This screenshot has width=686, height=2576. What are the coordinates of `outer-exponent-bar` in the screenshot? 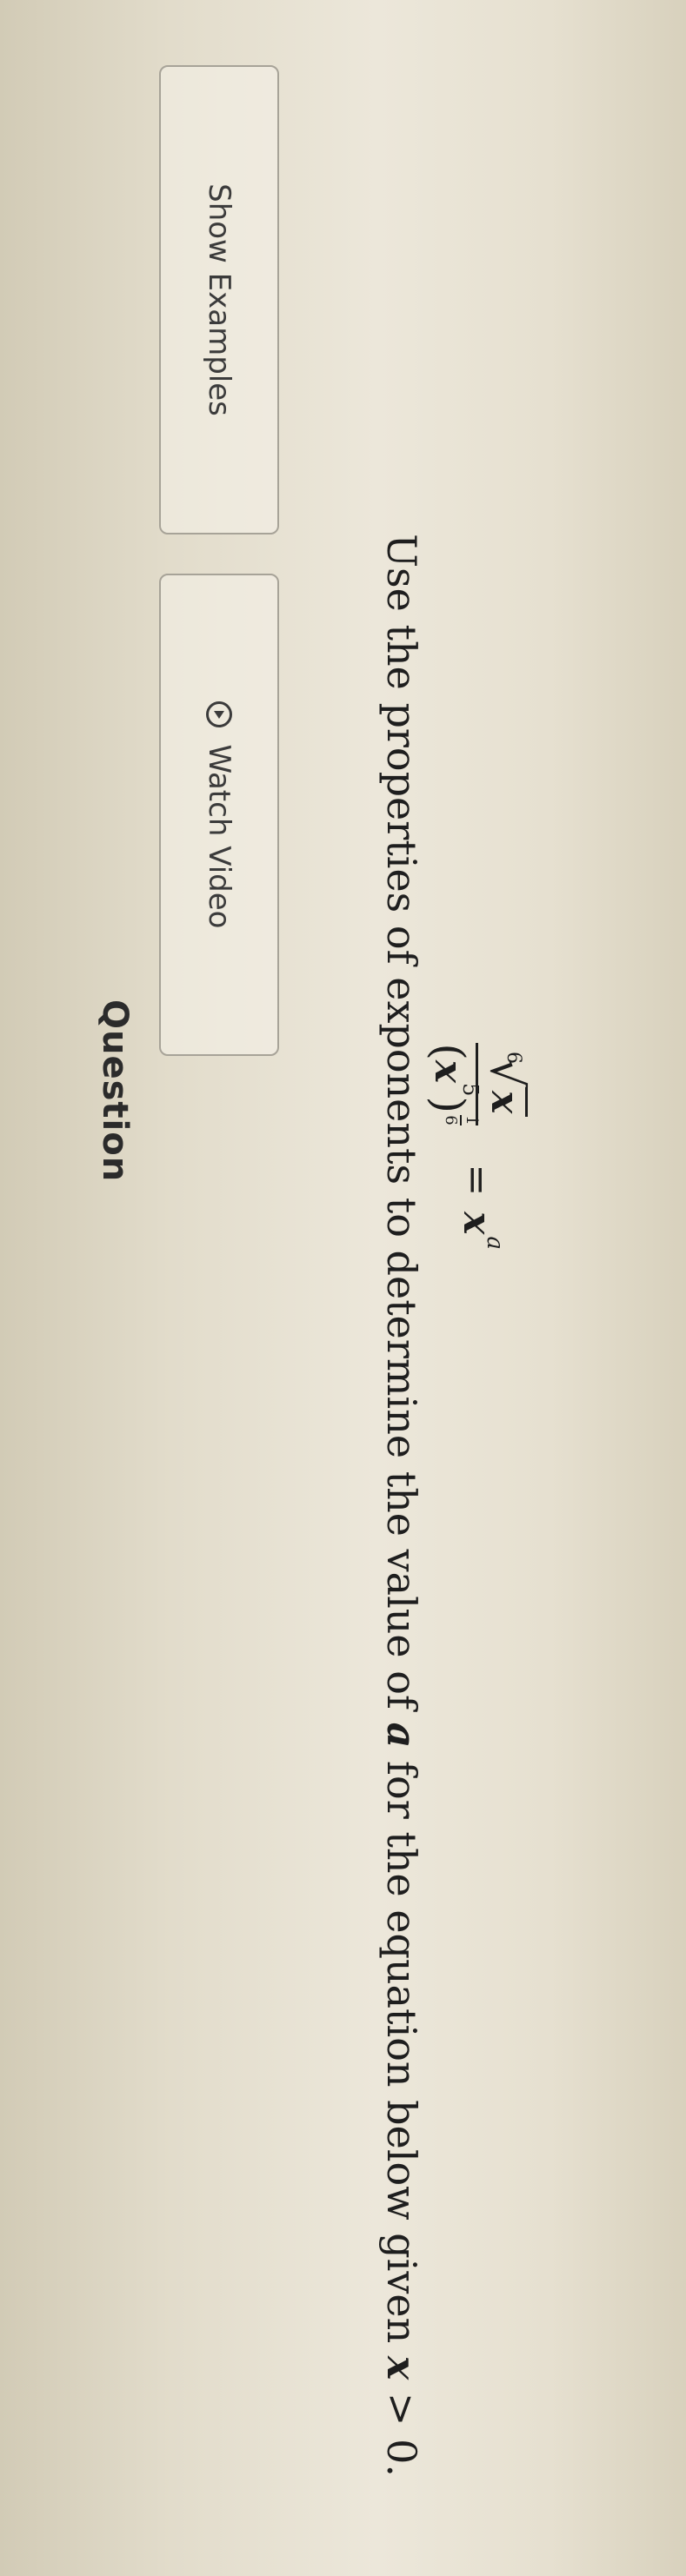 It's located at (461, 1119).